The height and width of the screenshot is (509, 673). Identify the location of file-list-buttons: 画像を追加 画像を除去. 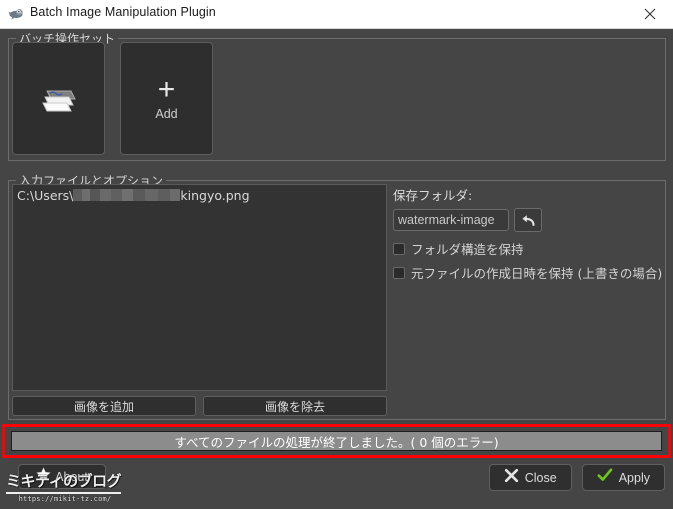
(199, 406).